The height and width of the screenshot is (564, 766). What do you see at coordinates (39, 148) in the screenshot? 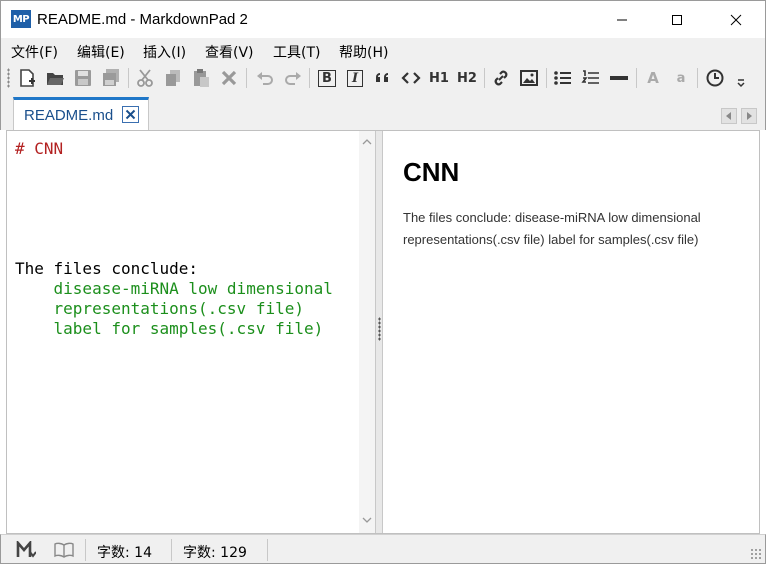
I see `editor-line-heading: # CNN` at bounding box center [39, 148].